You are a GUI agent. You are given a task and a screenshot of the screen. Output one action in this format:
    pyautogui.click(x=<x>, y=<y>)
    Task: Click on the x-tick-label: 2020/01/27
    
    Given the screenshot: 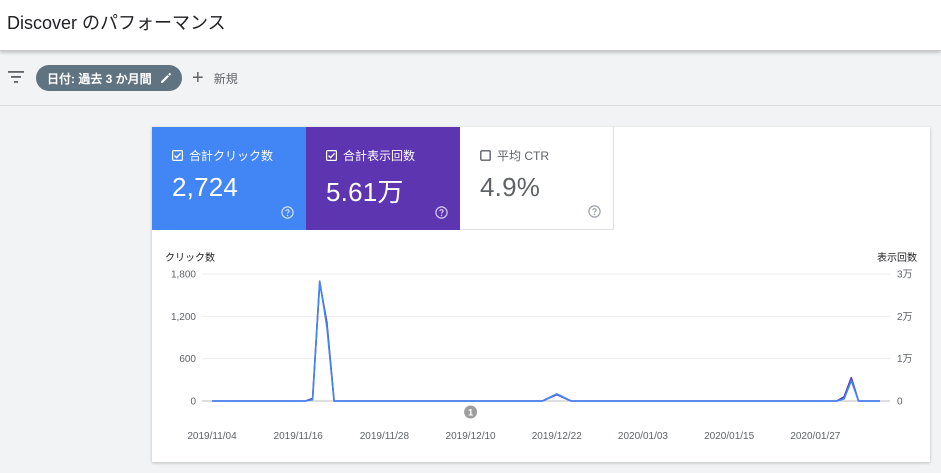 What is the action you would take?
    pyautogui.click(x=815, y=436)
    